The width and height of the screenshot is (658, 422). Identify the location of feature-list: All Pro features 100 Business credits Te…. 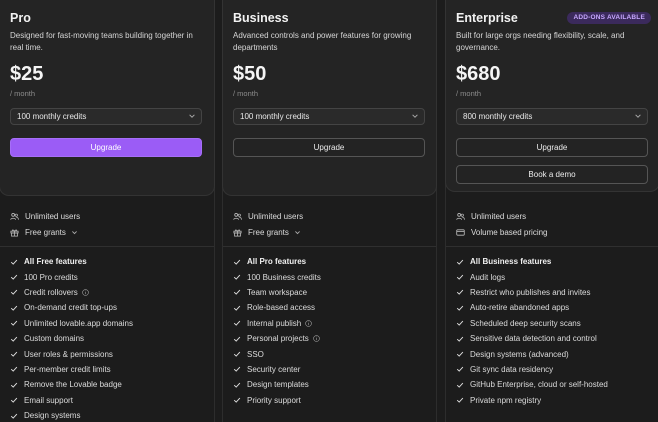
(333, 331).